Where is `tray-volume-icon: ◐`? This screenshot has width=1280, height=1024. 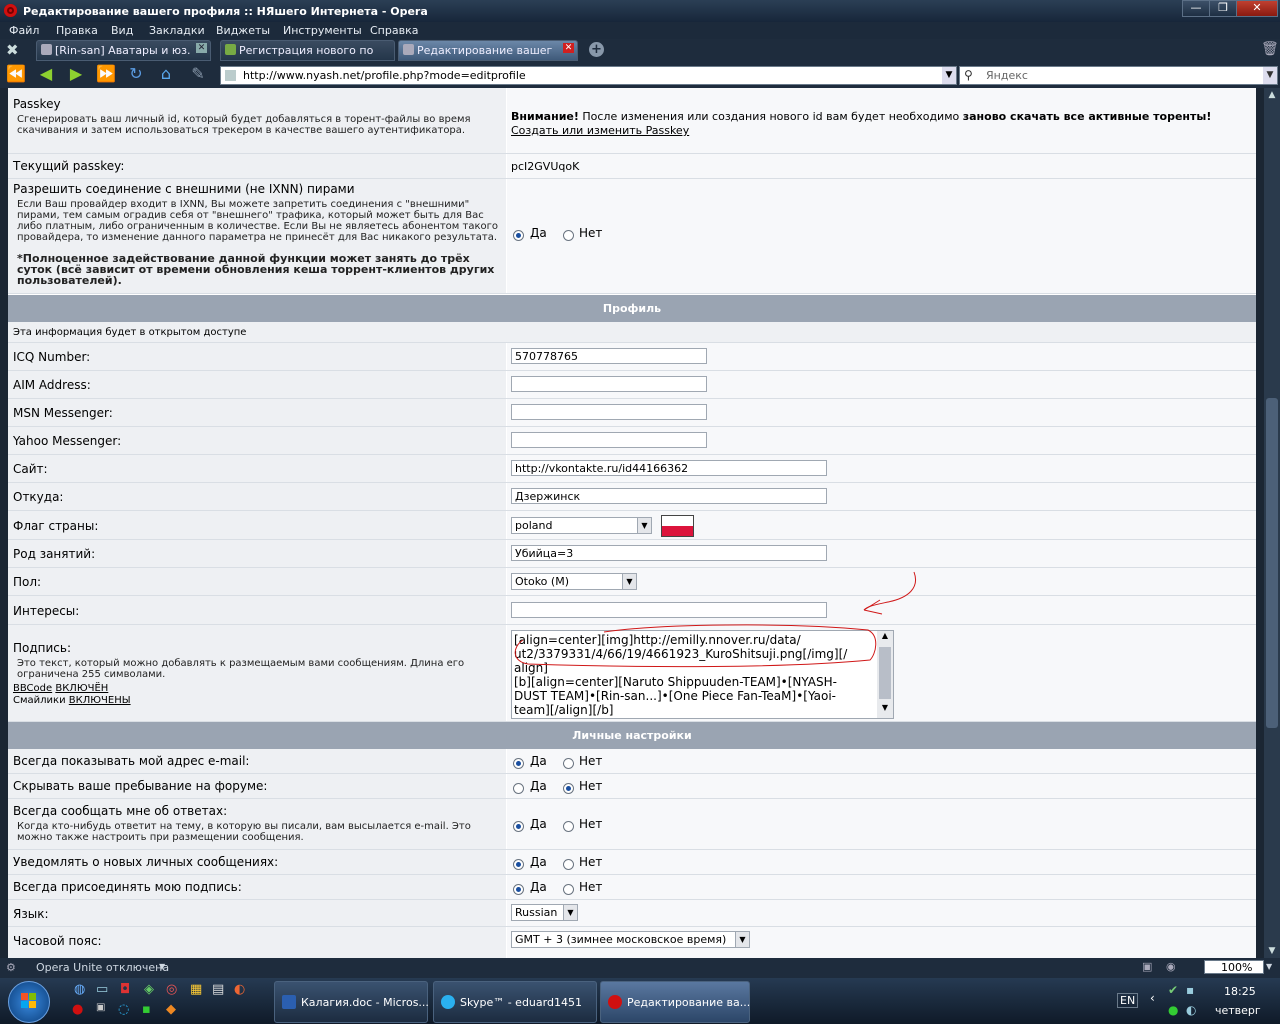 tray-volume-icon: ◐ is located at coordinates (1191, 1010).